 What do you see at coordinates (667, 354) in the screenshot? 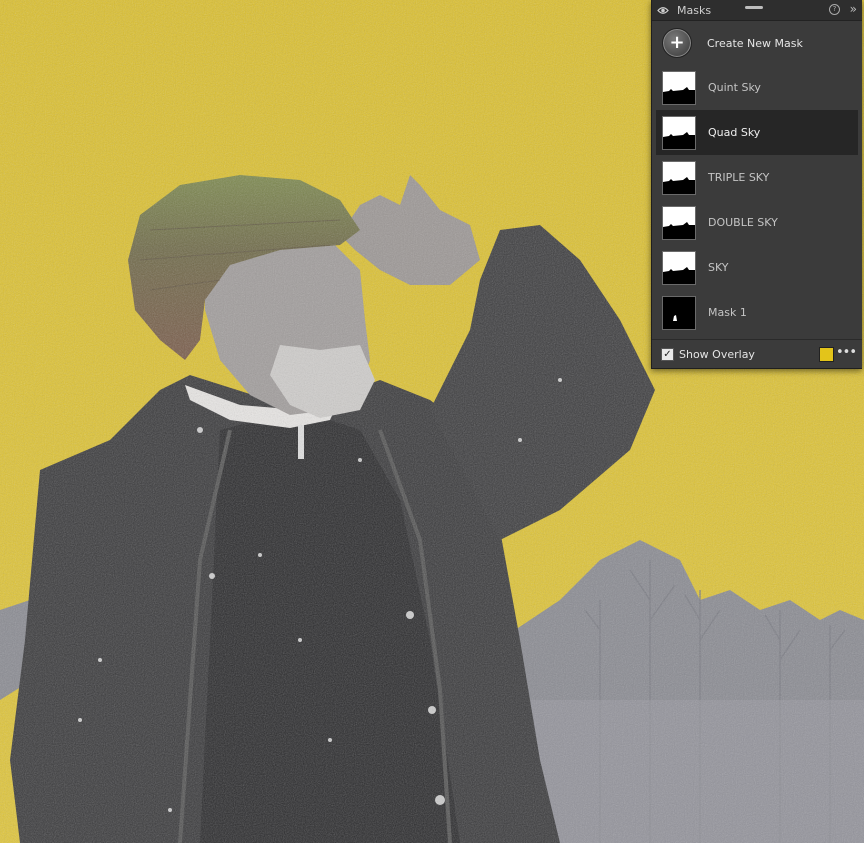
I see `show-overlay-checkbox: ✓` at bounding box center [667, 354].